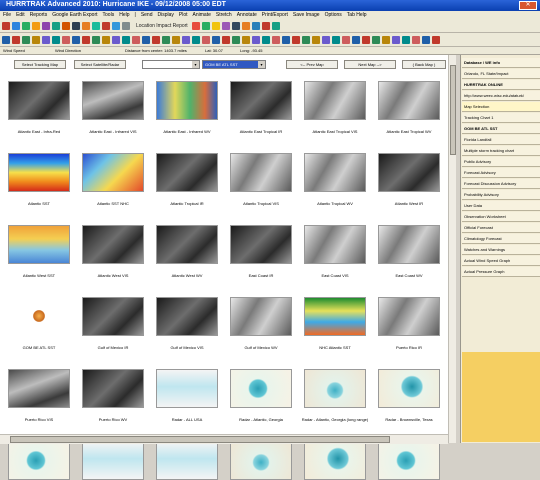  I want to click on menu-item: Stretch, so click(224, 15).